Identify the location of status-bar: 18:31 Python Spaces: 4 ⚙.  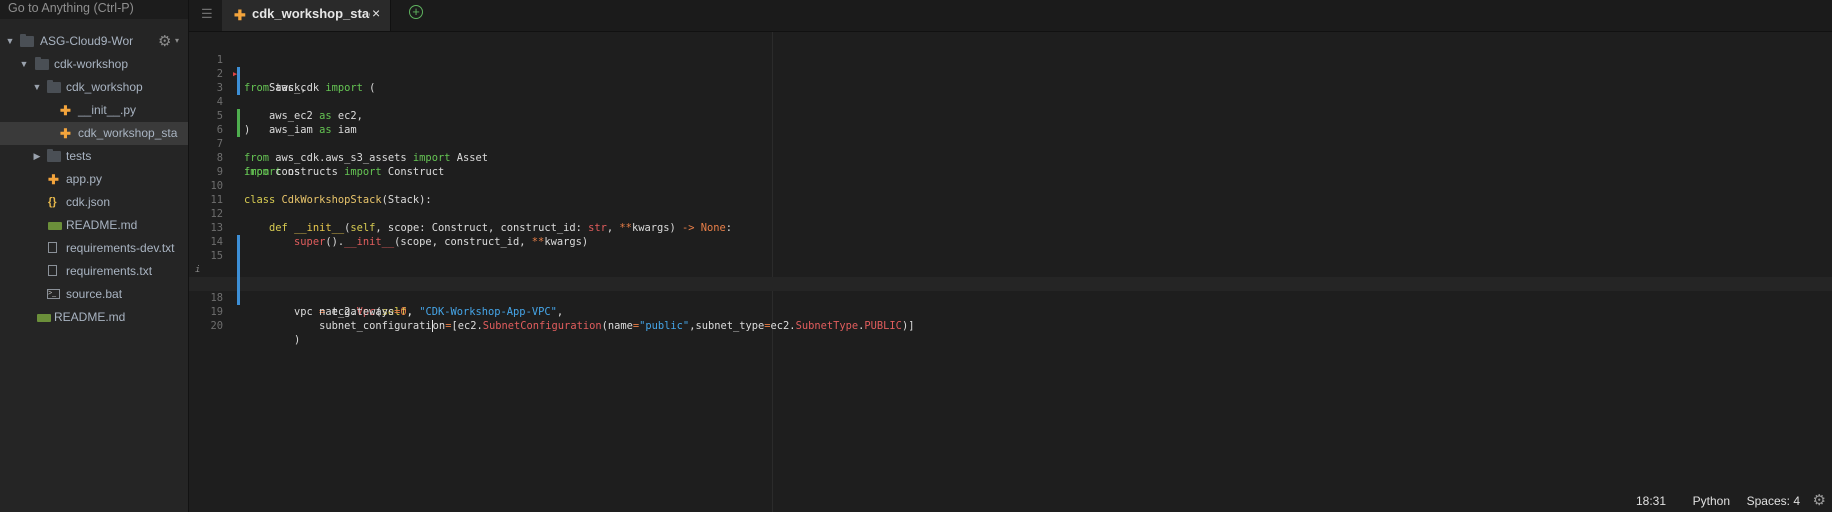
(1532, 501).